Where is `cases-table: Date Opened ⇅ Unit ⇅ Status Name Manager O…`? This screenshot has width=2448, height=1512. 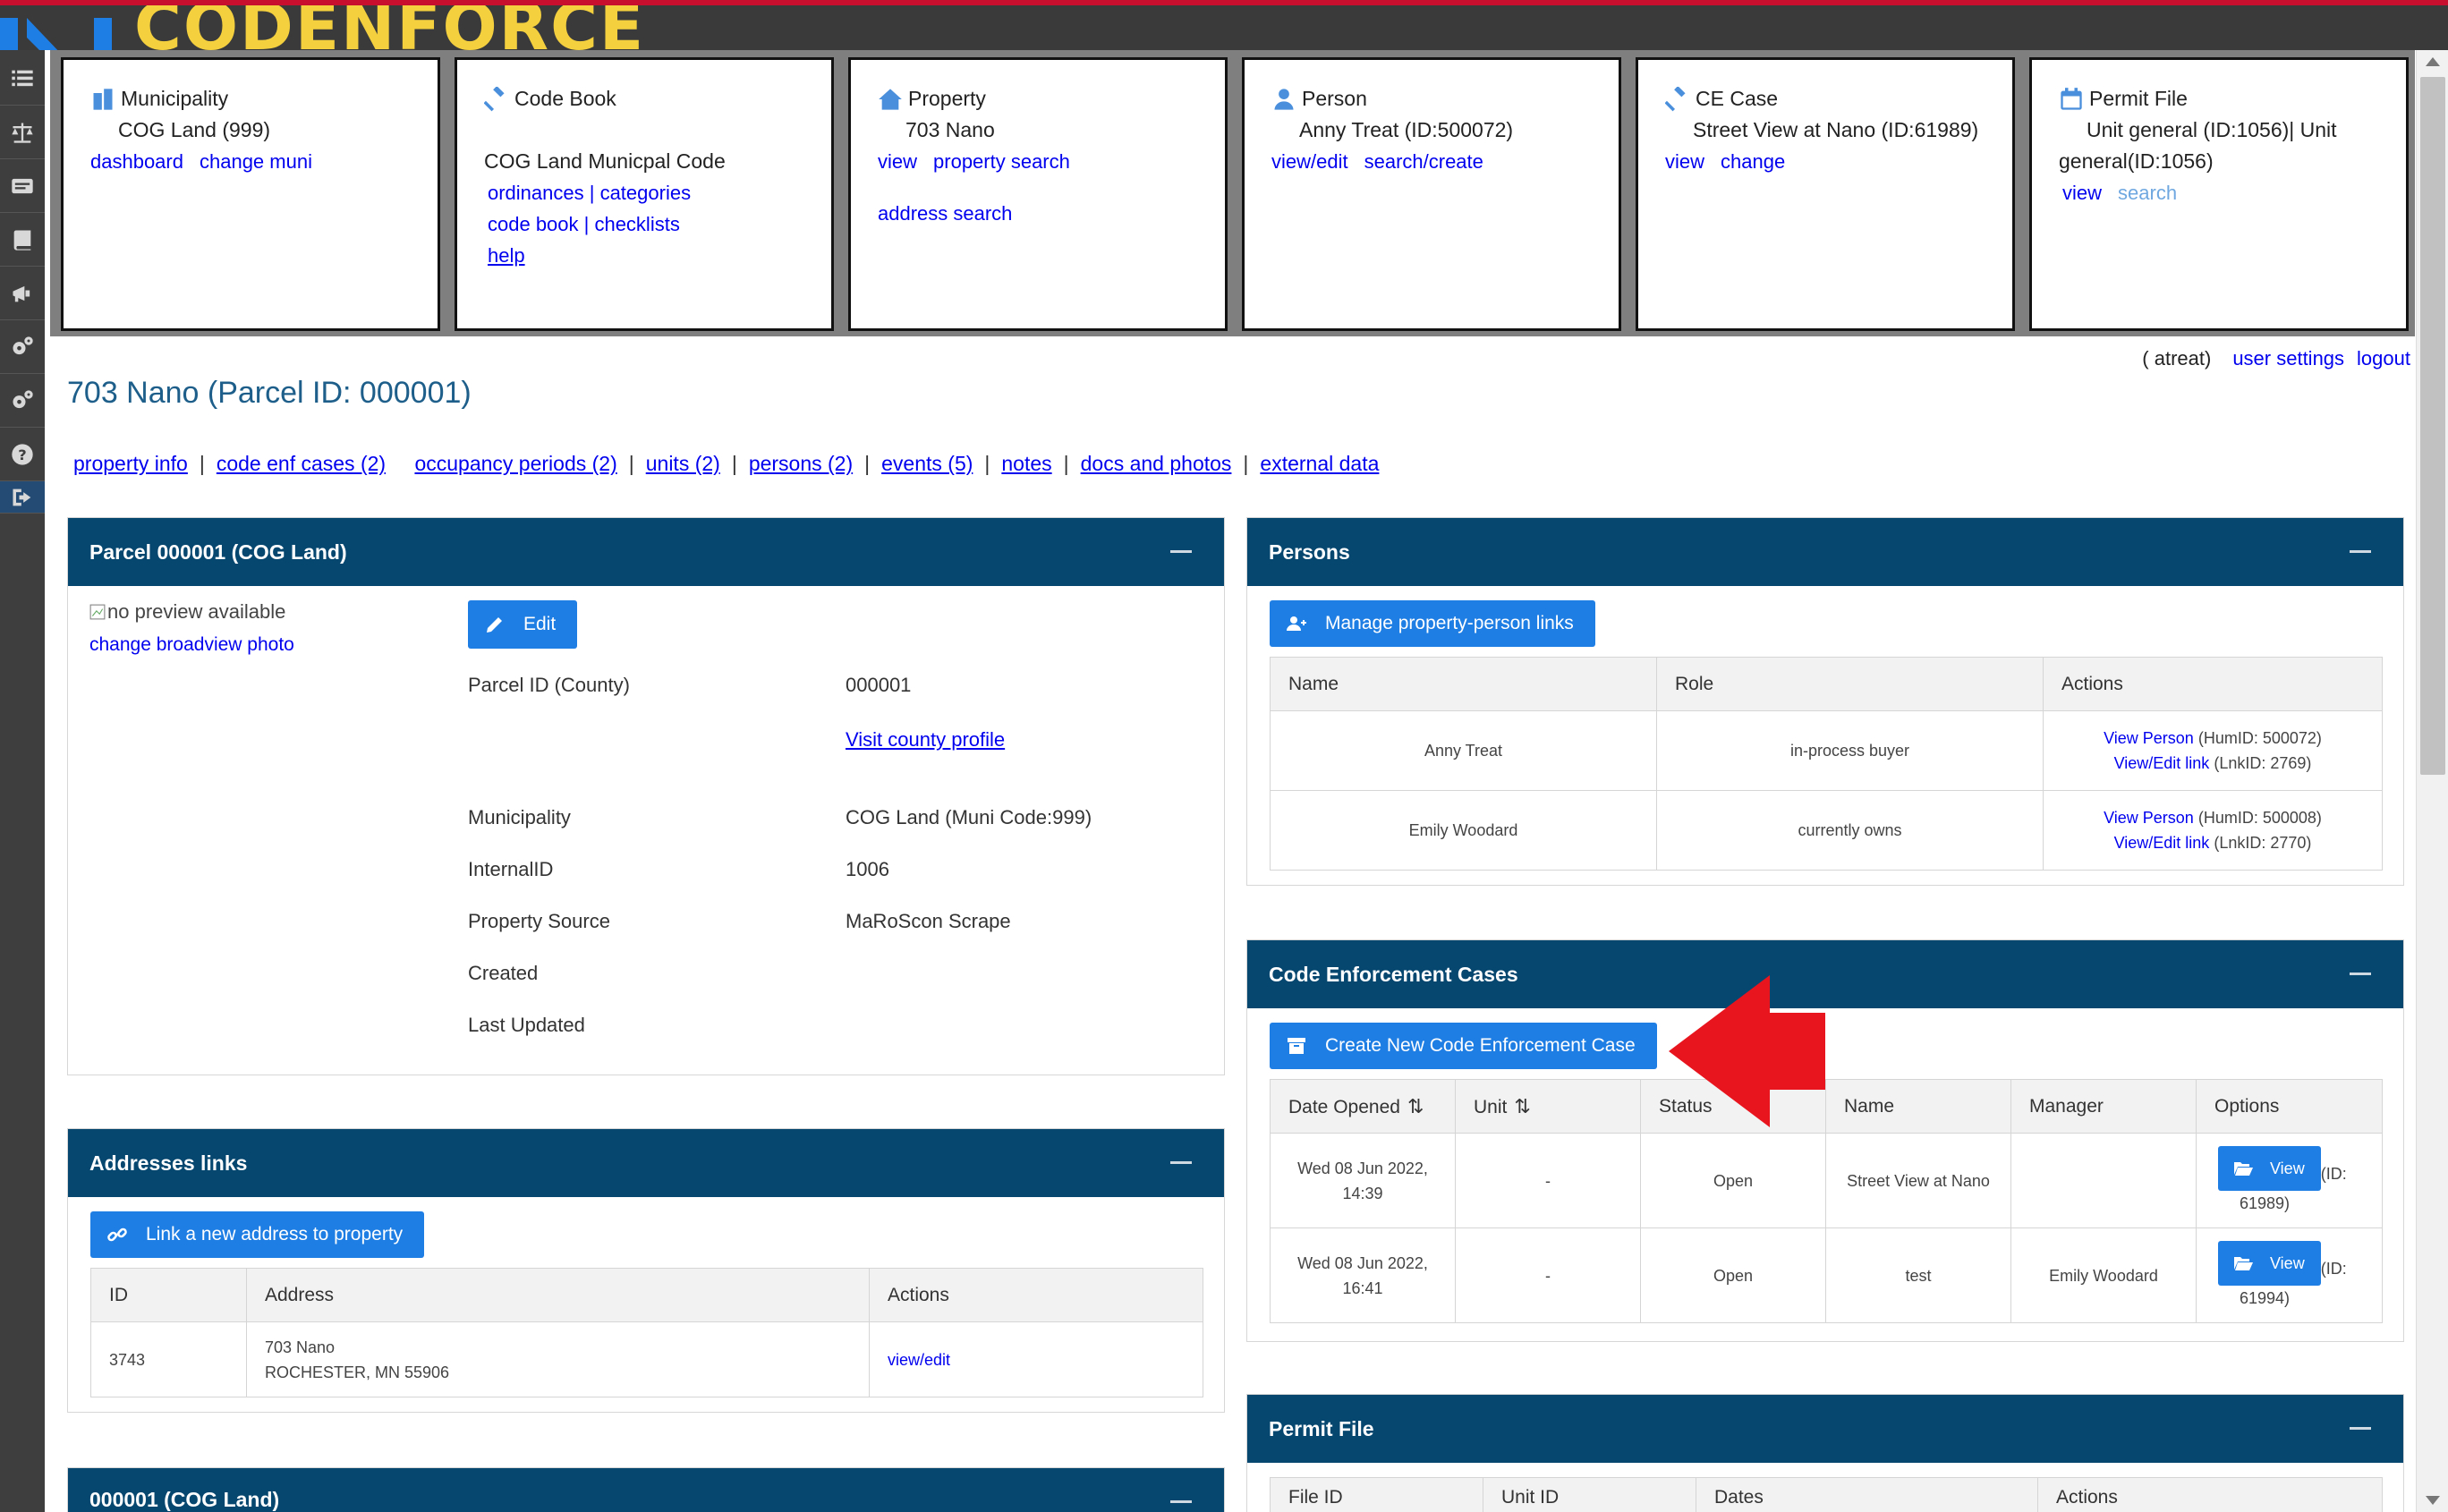 cases-table: Date Opened ⇅ Unit ⇅ Status Name Manager O… is located at coordinates (1826, 1201).